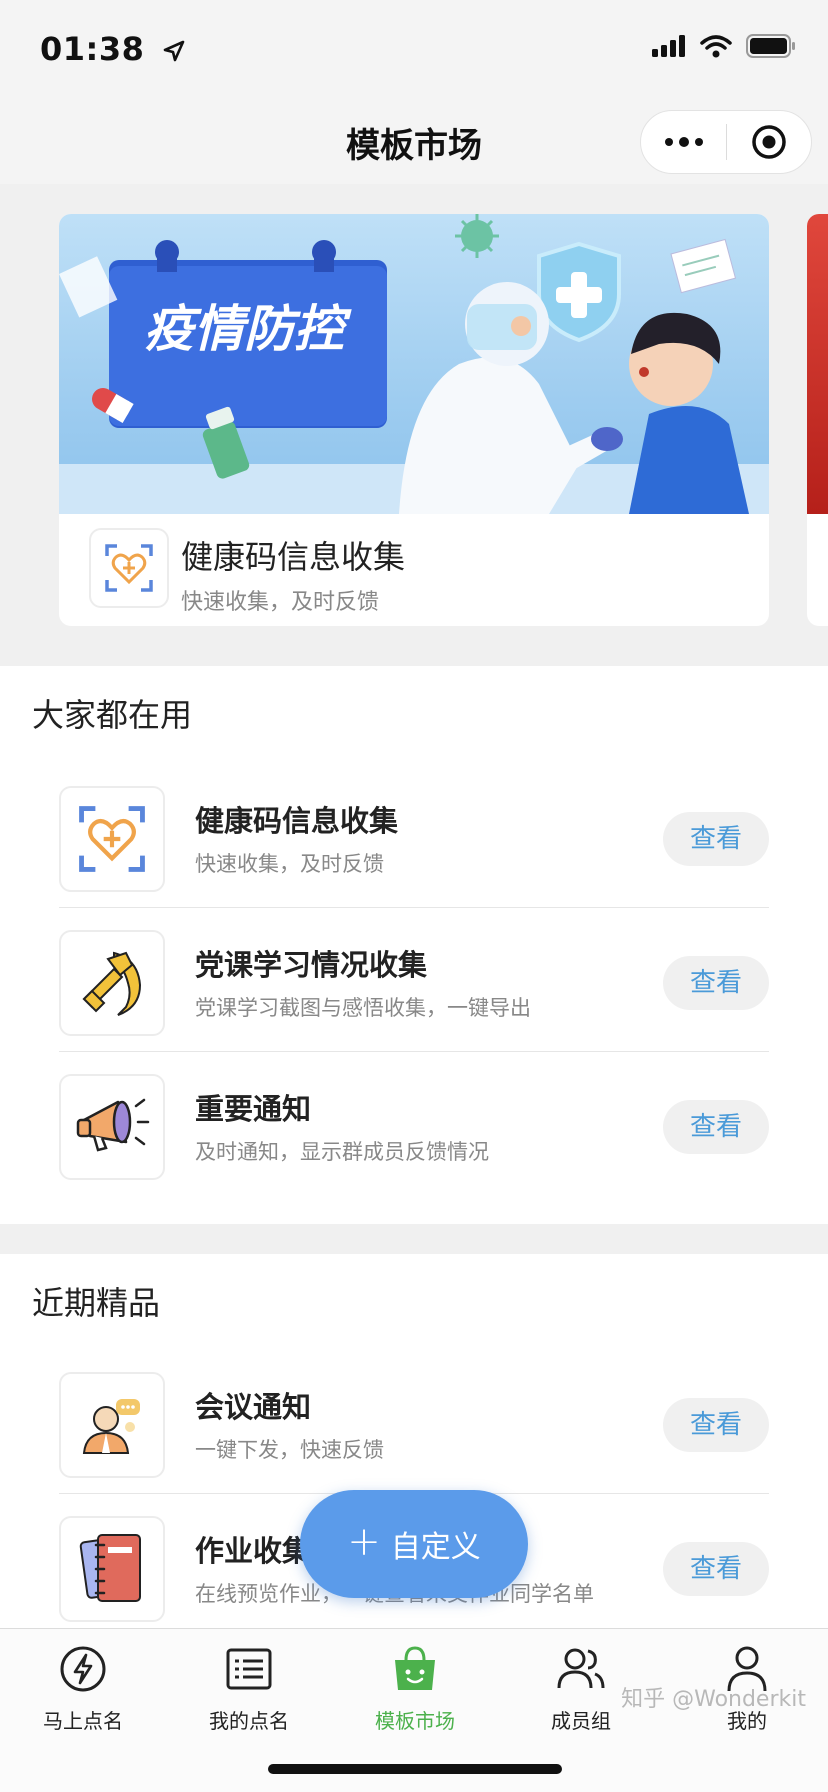 This screenshot has width=828, height=1792. Describe the element at coordinates (435, 1547) in the screenshot. I see `customize-button-label: 自定义` at that location.